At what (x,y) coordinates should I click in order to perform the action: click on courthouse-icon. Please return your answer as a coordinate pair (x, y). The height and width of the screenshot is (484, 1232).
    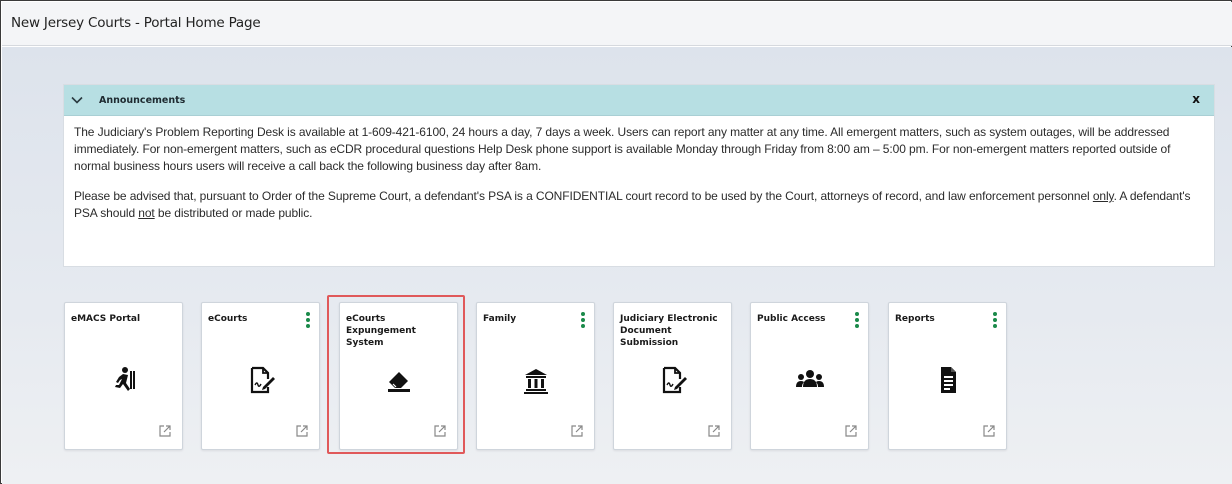
    Looking at the image, I should click on (536, 381).